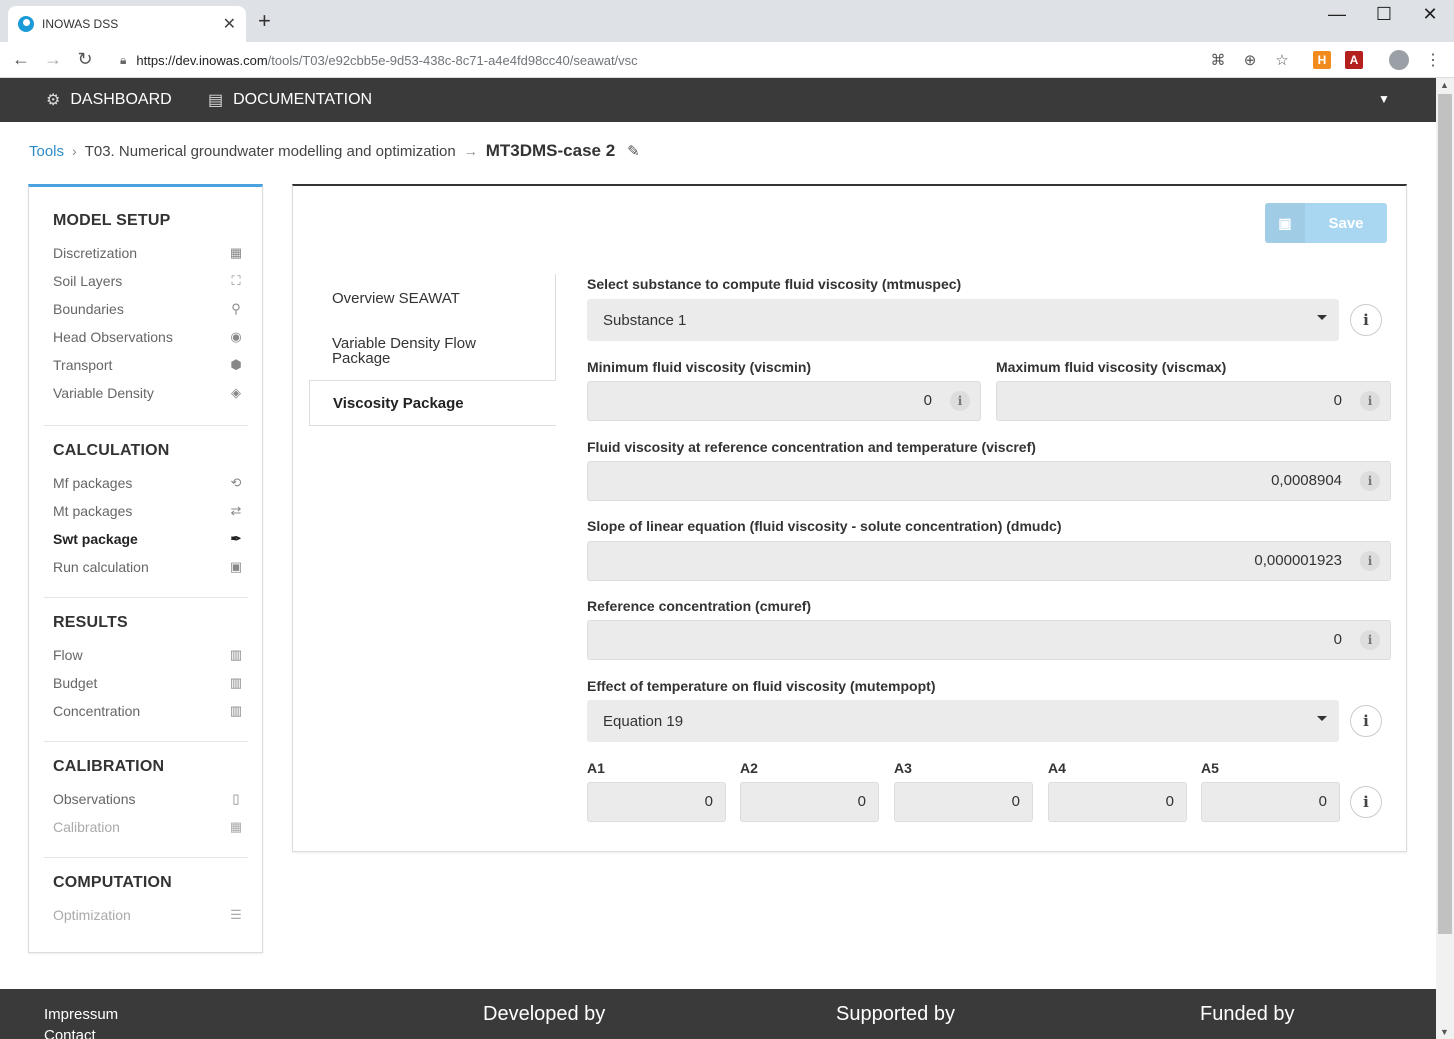  Describe the element at coordinates (699, 606) in the screenshot. I see `cmuref-label: Reference concentration (cmuref)` at that location.